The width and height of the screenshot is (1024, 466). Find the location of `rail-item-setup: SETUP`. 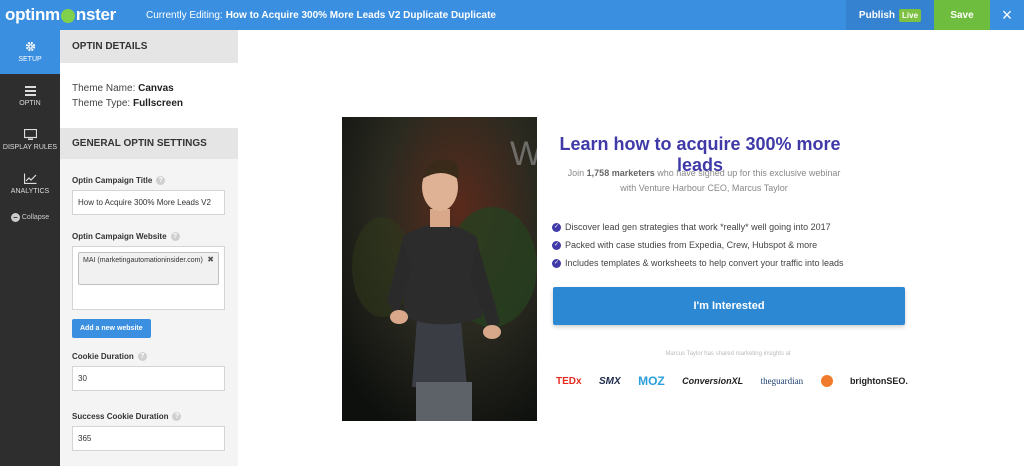

rail-item-setup: SETUP is located at coordinates (30, 52).